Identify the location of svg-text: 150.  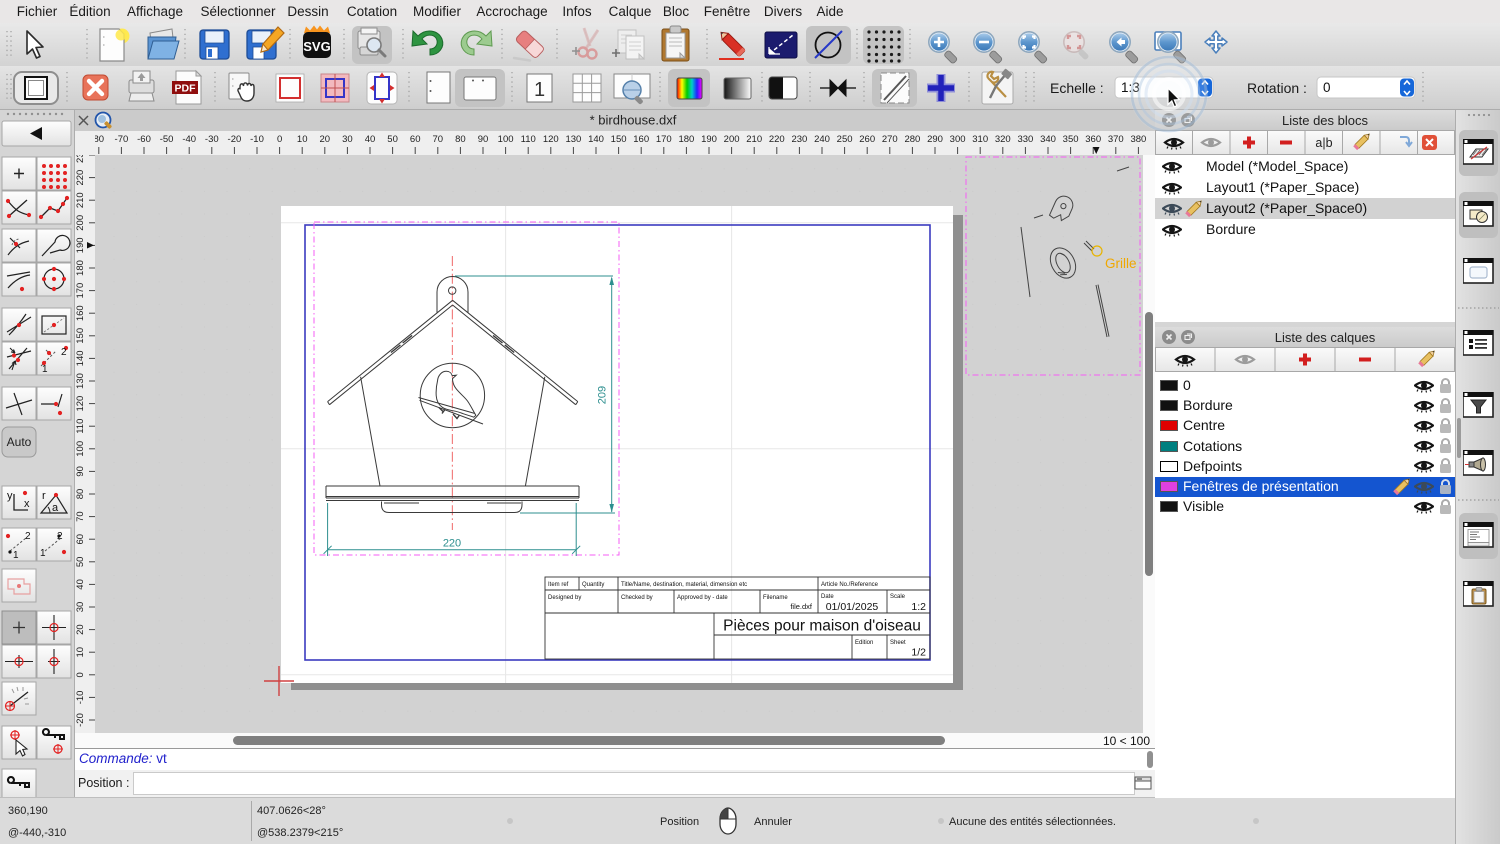
(619, 139).